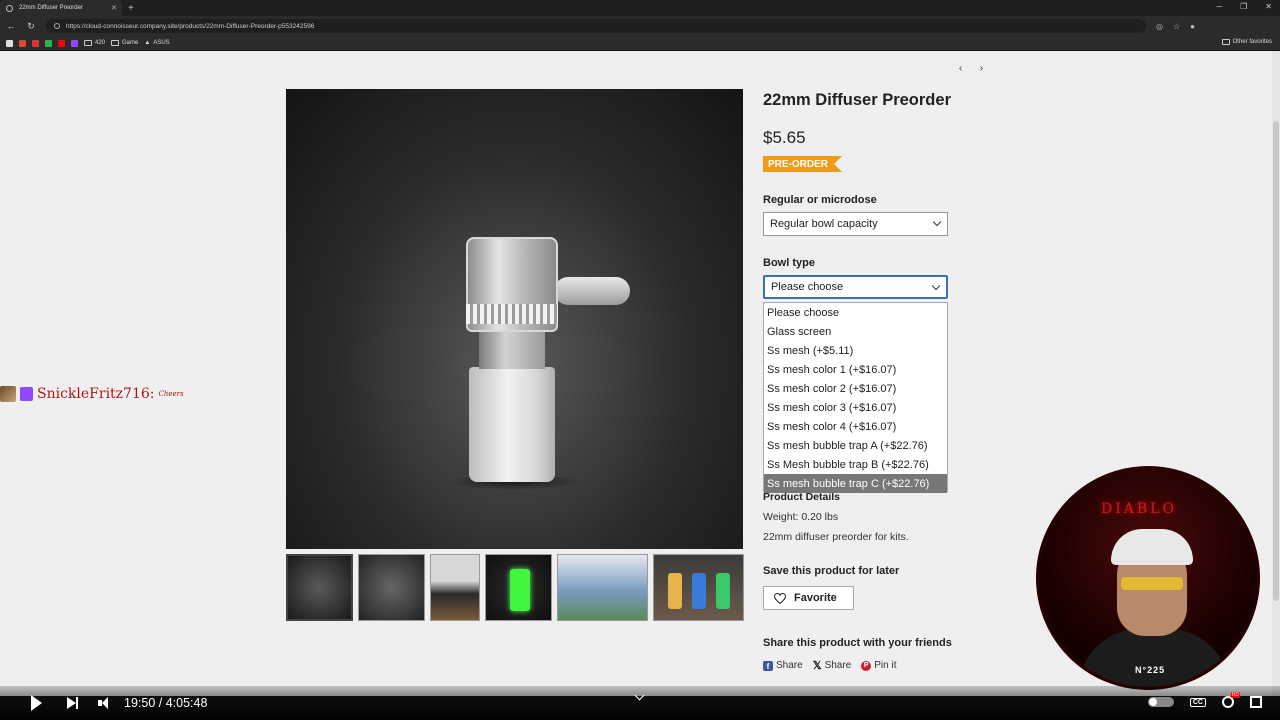  What do you see at coordinates (824, 224) in the screenshot?
I see `option1-value: Regular bowl capacity` at bounding box center [824, 224].